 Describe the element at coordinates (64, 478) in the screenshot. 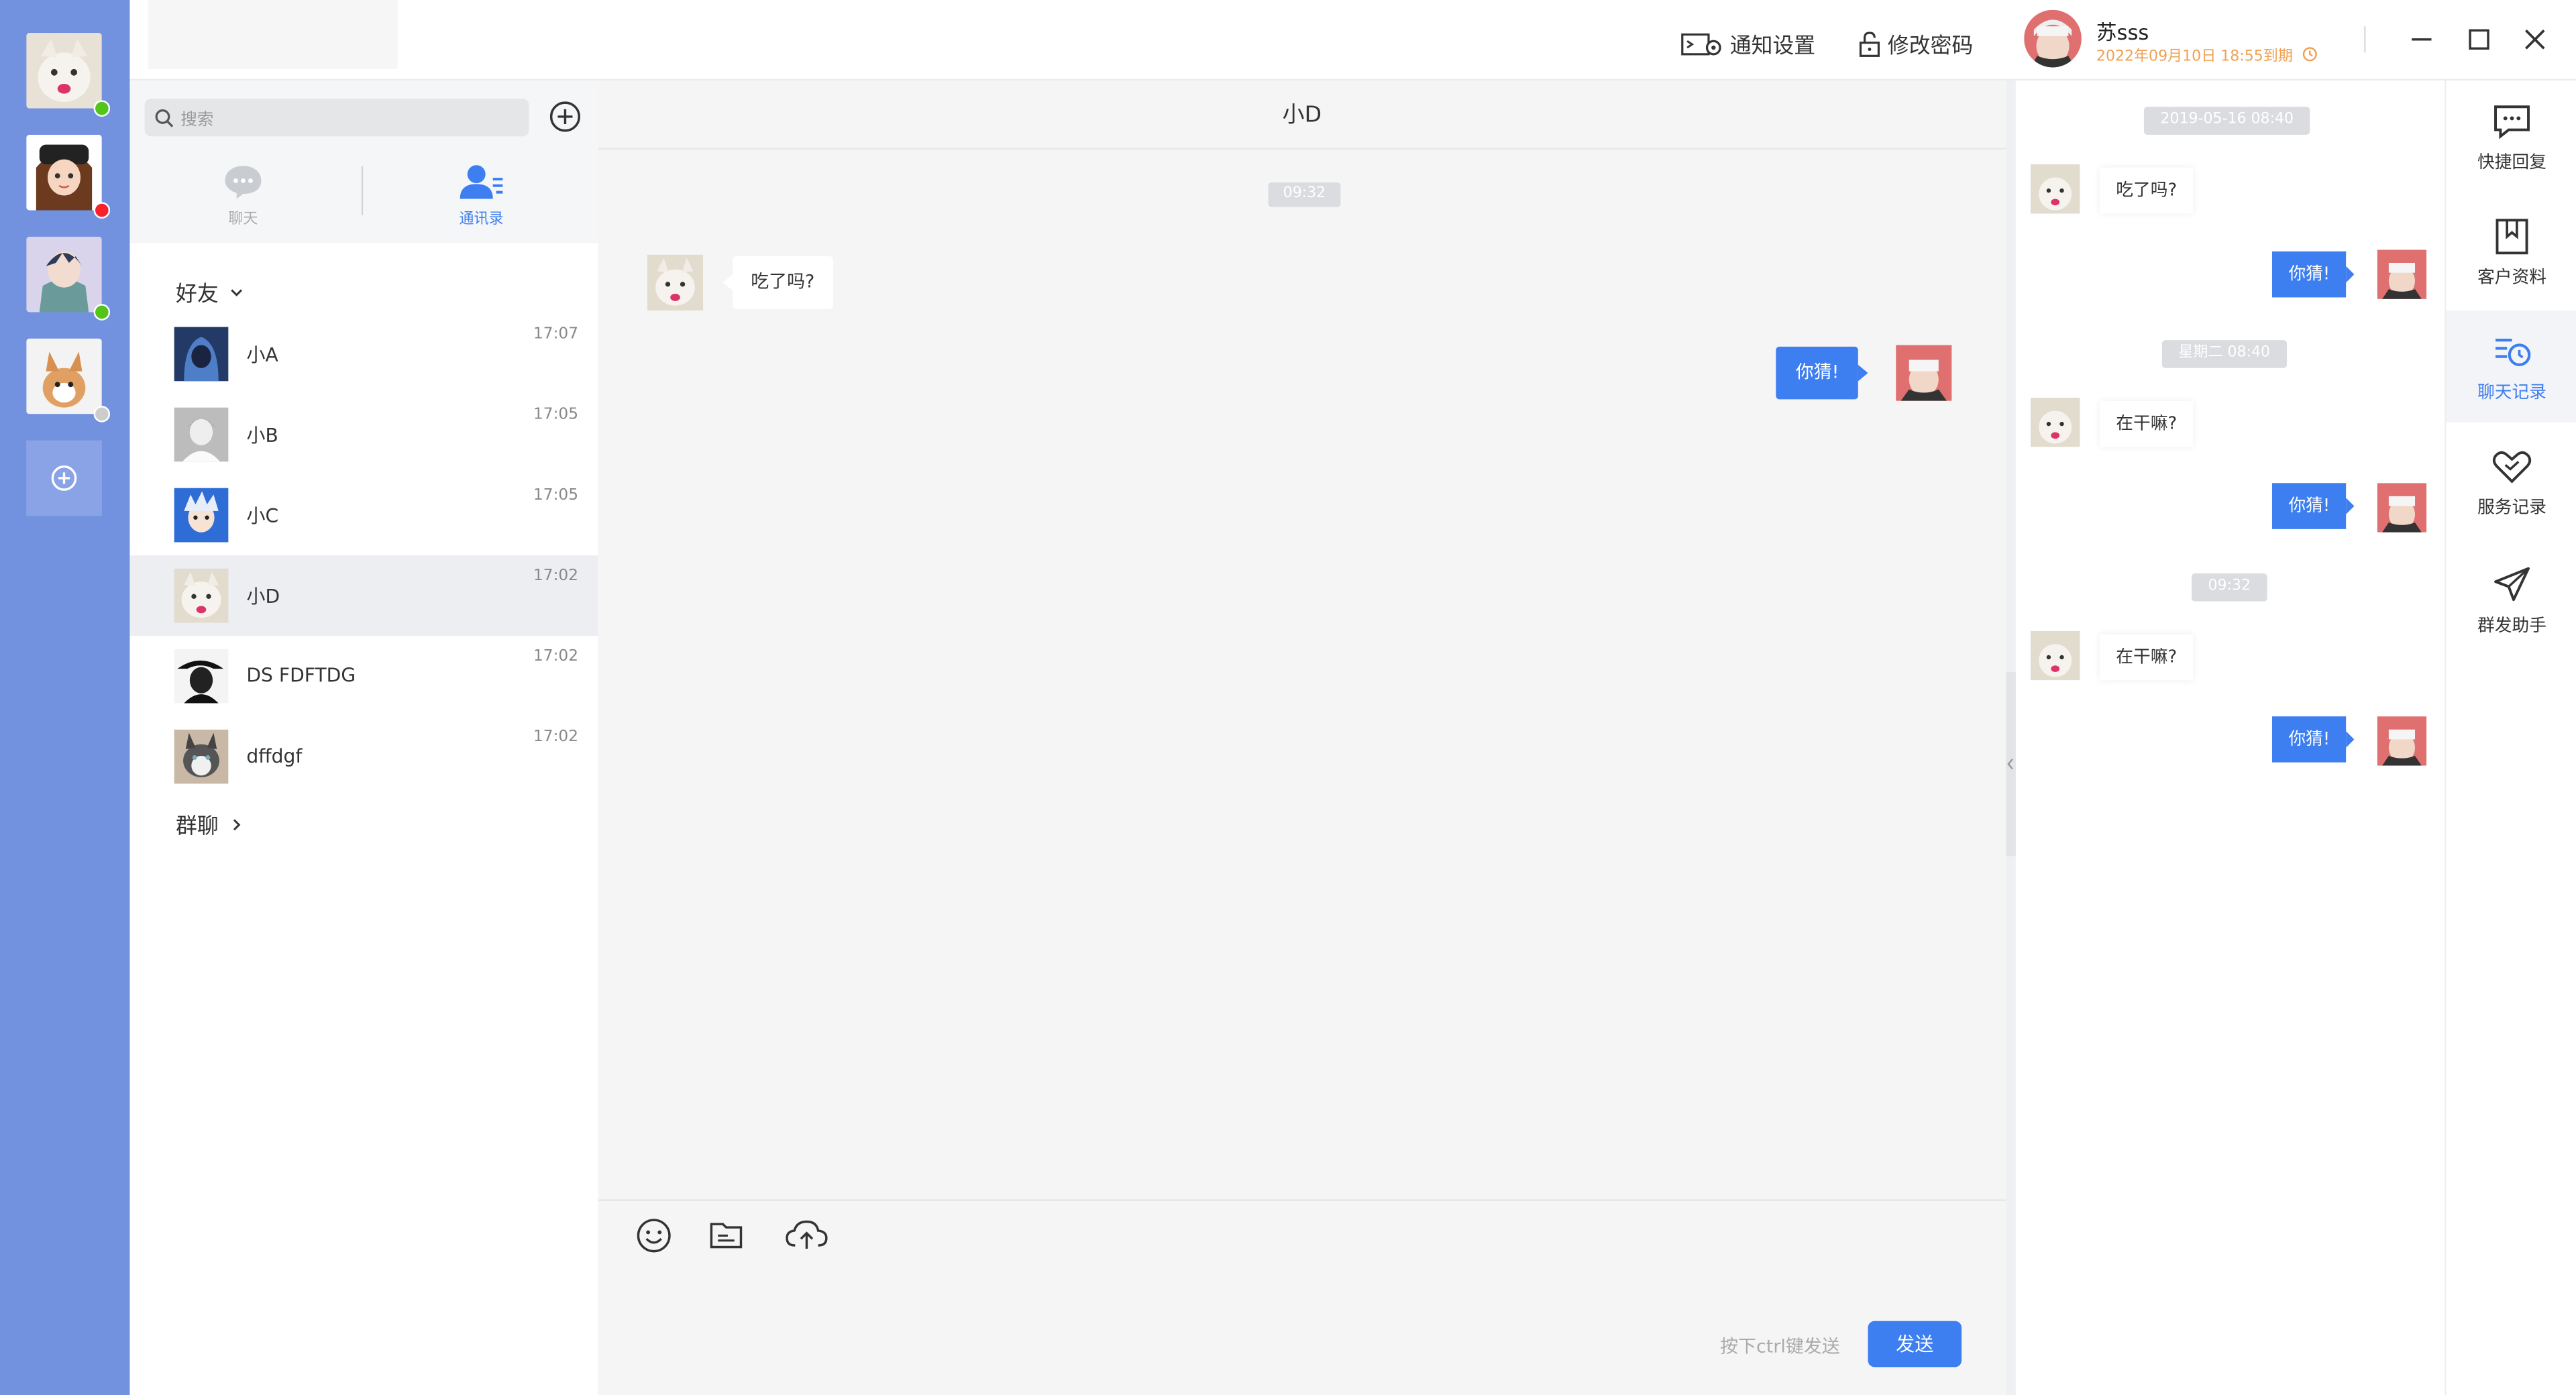

I see `add-account-button` at that location.